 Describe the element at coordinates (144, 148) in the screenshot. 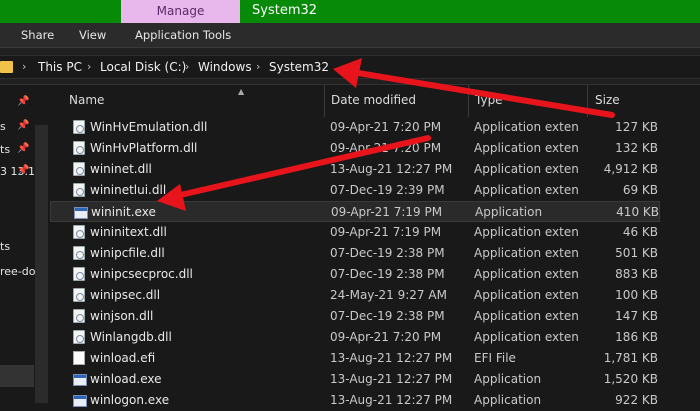

I see `file-name: WinHvPlatform.dll` at that location.